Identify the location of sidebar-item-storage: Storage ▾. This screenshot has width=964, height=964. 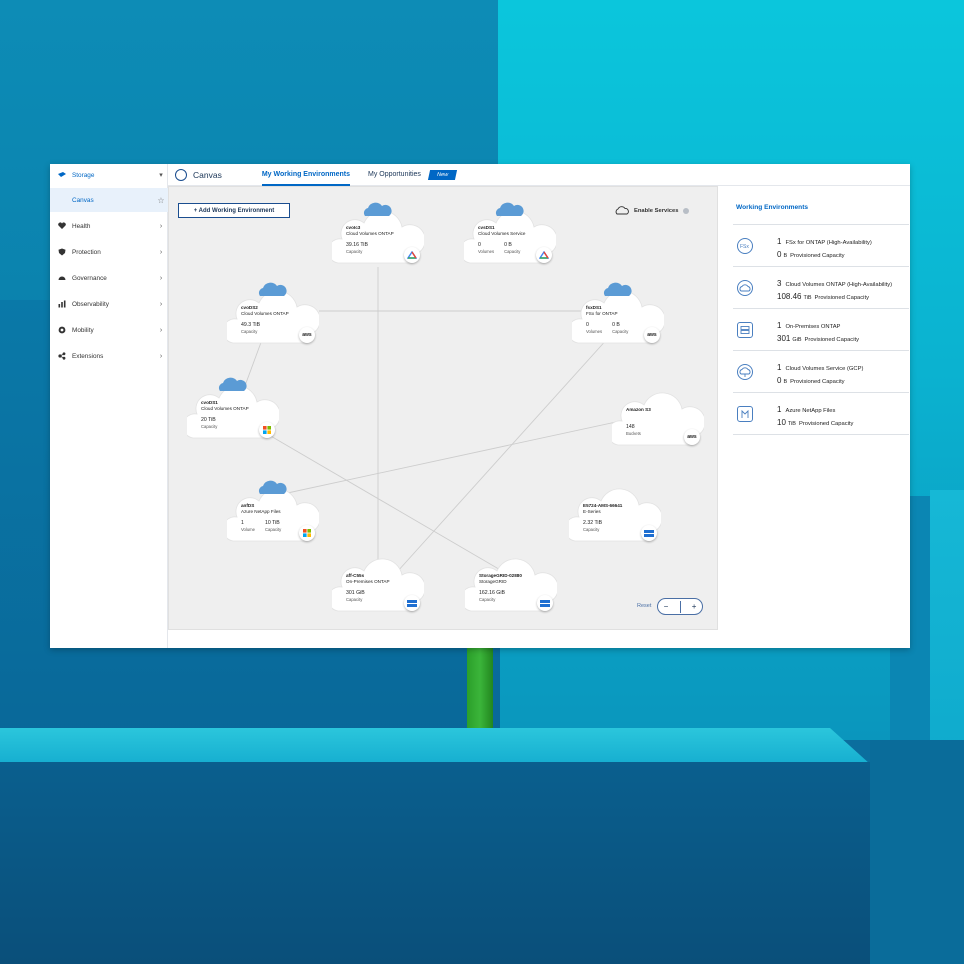
(109, 175).